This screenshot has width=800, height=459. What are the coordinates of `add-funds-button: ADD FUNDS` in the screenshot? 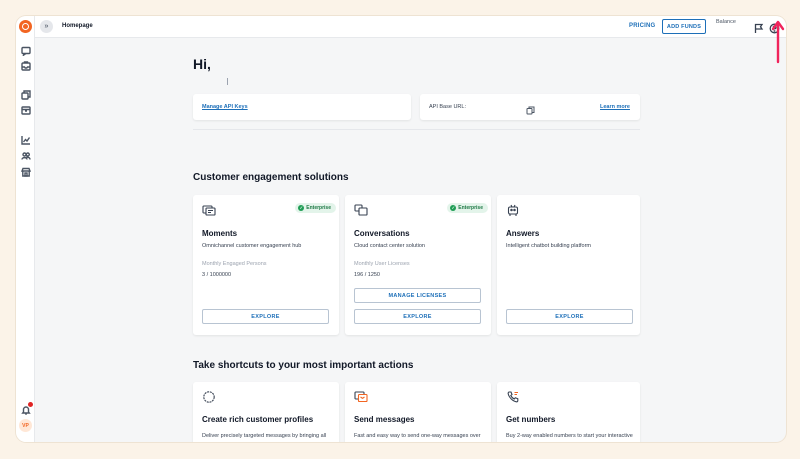 It's located at (684, 26).